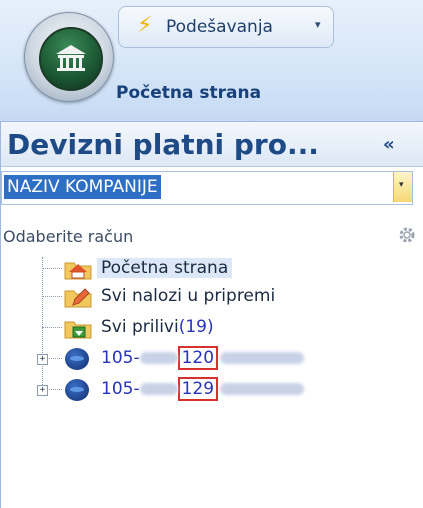 The image size is (423, 508). I want to click on tree-item-account: + 105- 129, so click(212, 389).